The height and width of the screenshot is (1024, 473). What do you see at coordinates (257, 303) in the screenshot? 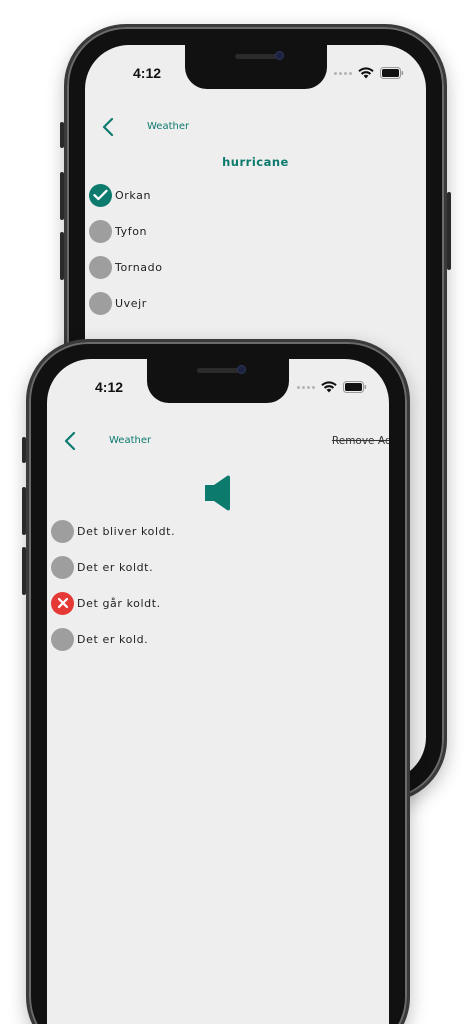
I see `answer-option-uvejr: Uvejr` at bounding box center [257, 303].